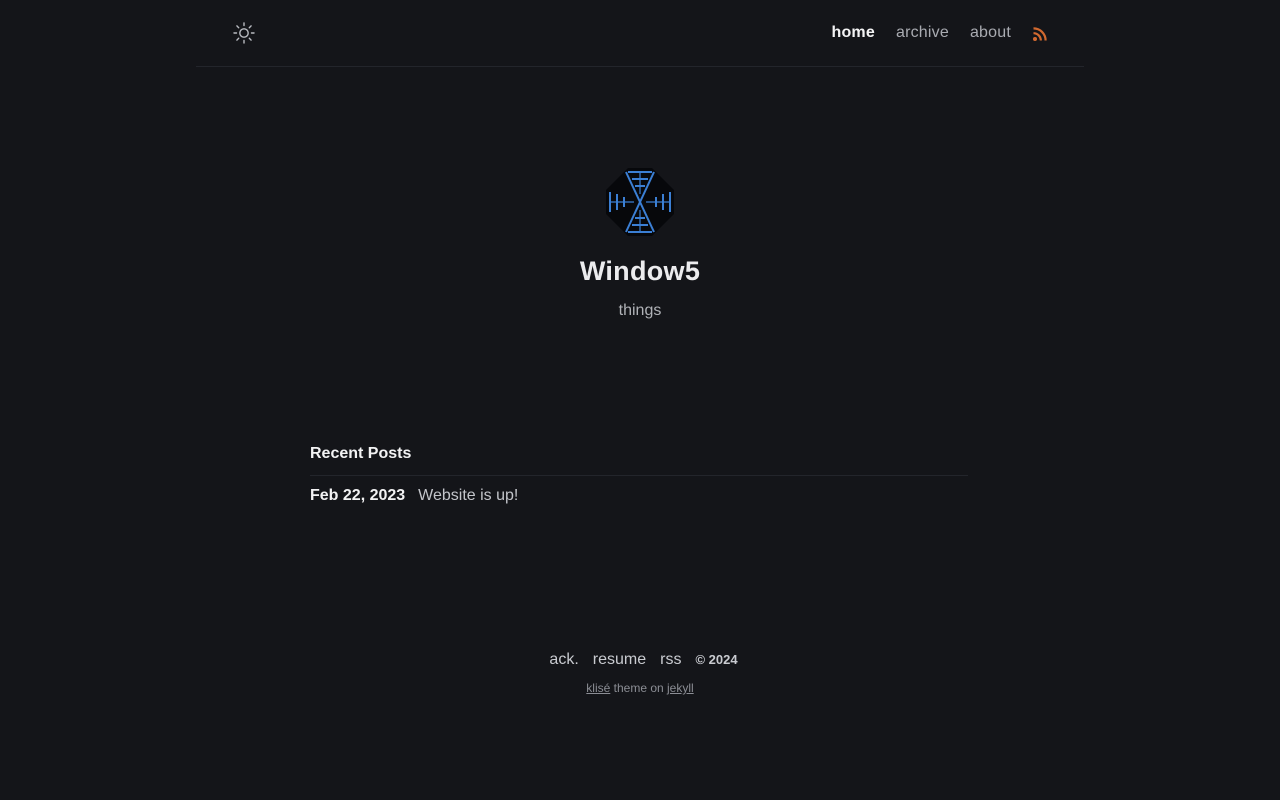 This screenshot has height=800, width=1280. I want to click on footer-ack-link: ack., so click(563, 660).